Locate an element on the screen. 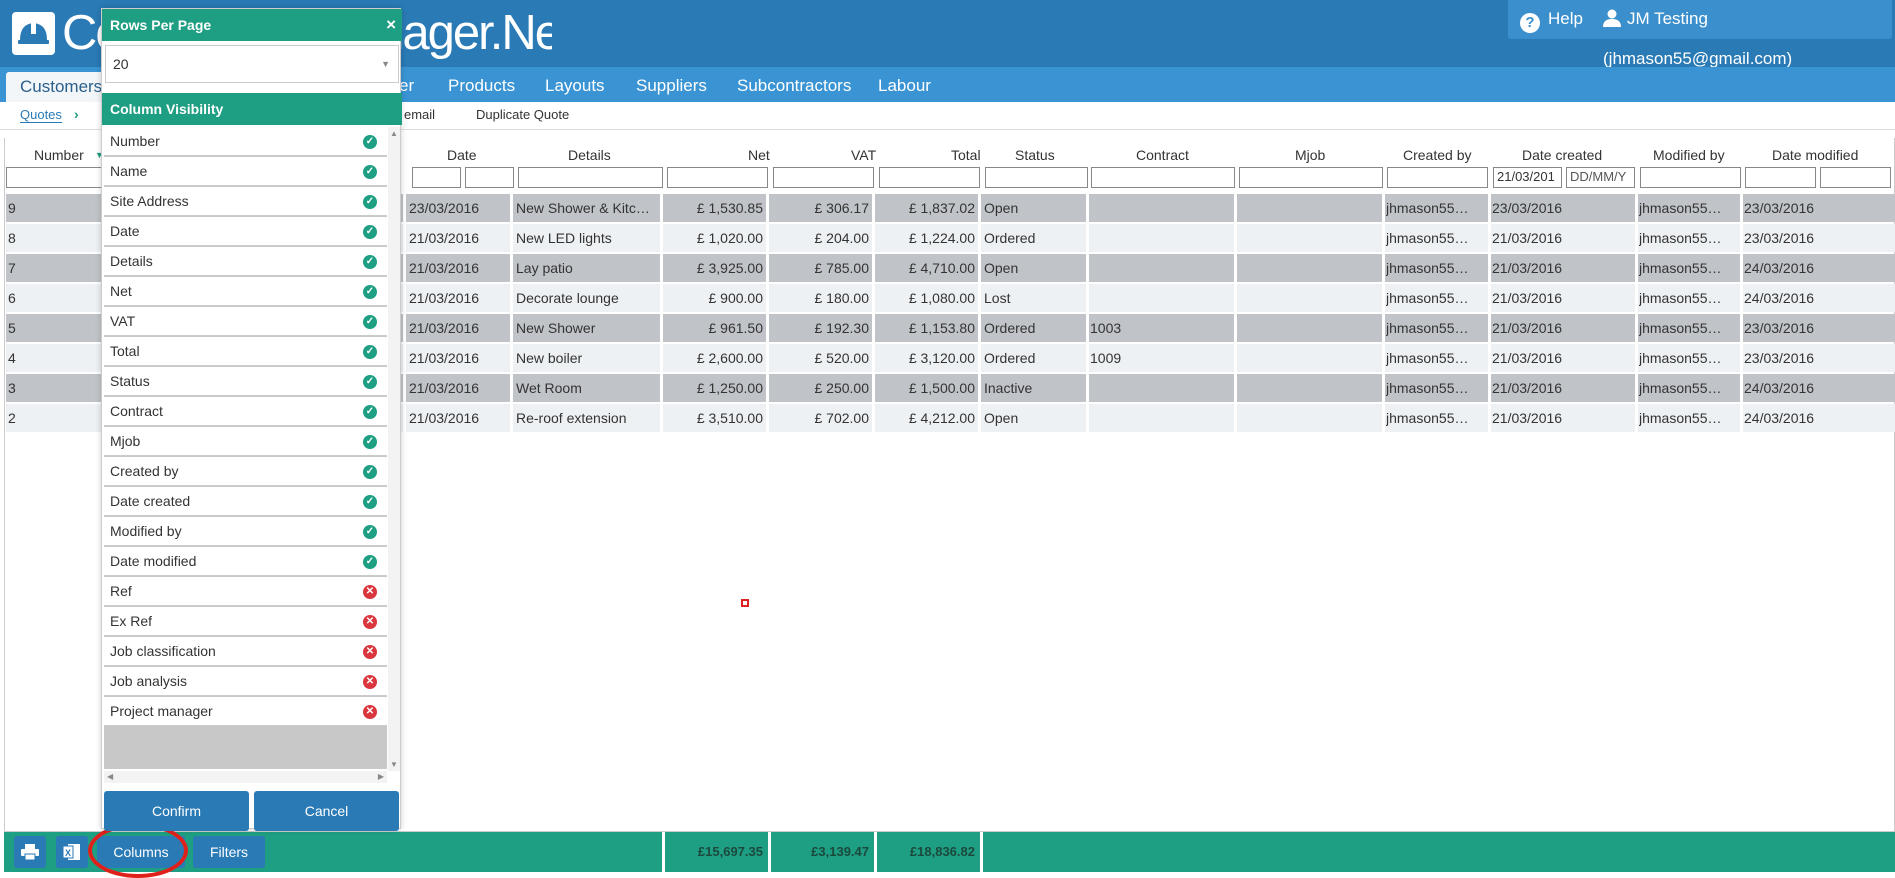 This screenshot has width=1895, height=878. visibility-item: Total ✓ is located at coordinates (245, 351).